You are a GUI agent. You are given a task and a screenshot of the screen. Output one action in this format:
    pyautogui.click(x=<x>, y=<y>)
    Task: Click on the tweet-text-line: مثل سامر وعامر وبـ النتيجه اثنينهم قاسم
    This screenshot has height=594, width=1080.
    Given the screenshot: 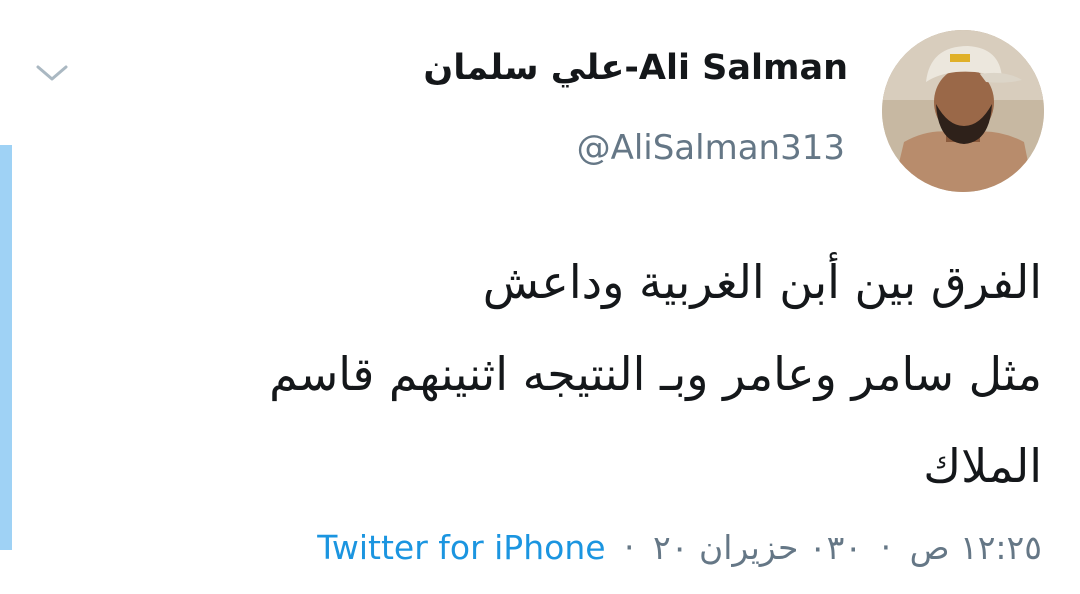 What is the action you would take?
    pyautogui.click(x=655, y=374)
    